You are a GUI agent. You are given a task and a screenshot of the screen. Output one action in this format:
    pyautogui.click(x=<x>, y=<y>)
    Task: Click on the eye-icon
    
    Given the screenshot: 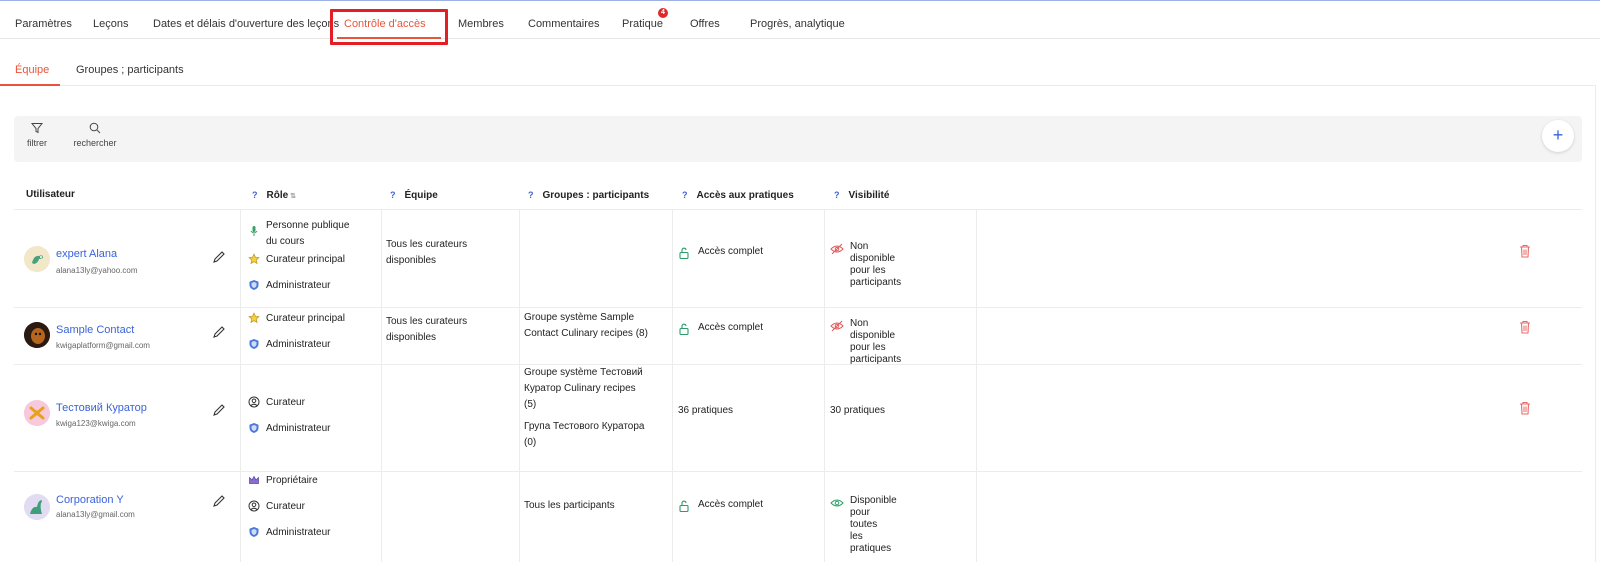 What is the action you would take?
    pyautogui.click(x=837, y=503)
    